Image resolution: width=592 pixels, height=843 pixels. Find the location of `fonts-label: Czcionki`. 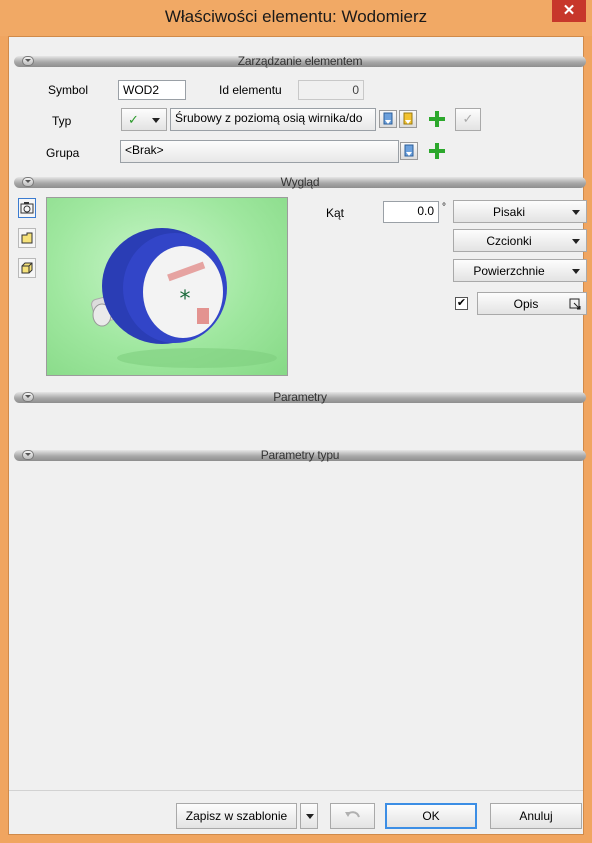

fonts-label: Czcionki is located at coordinates (509, 241).